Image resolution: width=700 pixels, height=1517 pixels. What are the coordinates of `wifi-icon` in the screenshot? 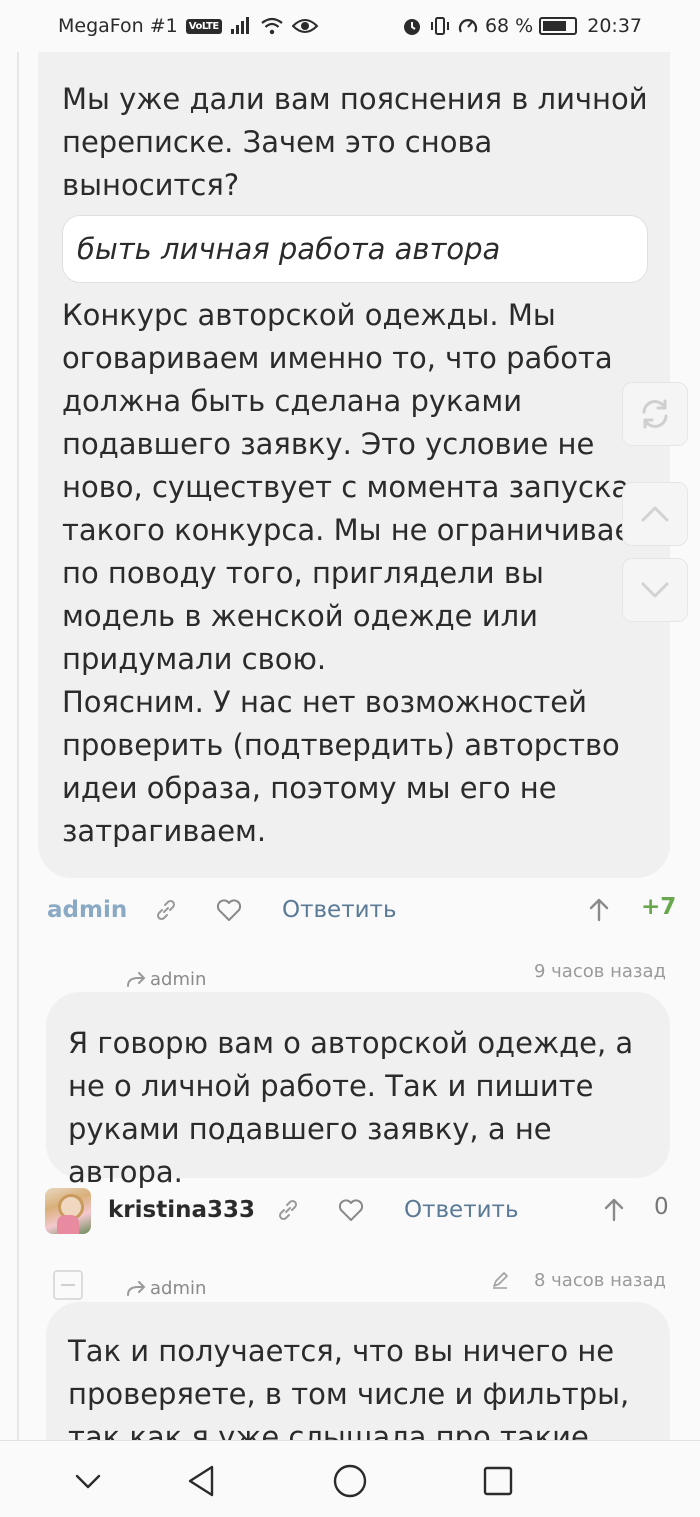 It's located at (272, 26).